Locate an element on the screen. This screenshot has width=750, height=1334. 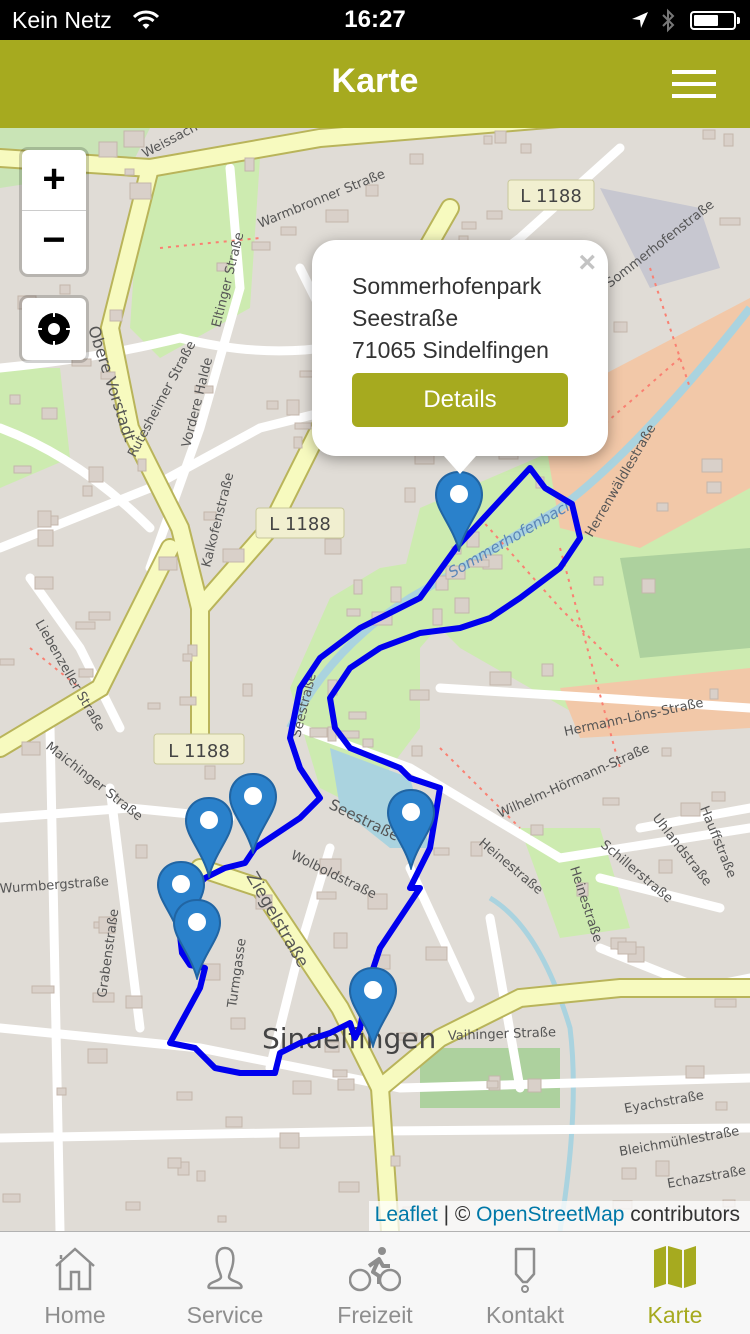
zoom-out-button: − is located at coordinates (54, 241).